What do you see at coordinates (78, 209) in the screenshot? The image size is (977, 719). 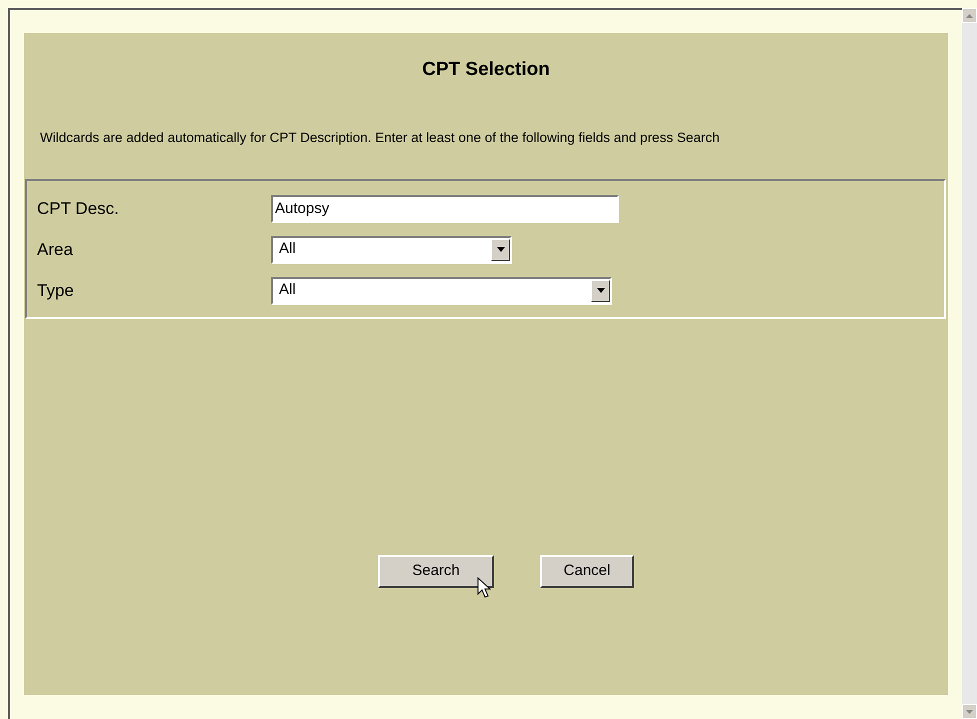 I see `field-label: CPT Desc.` at bounding box center [78, 209].